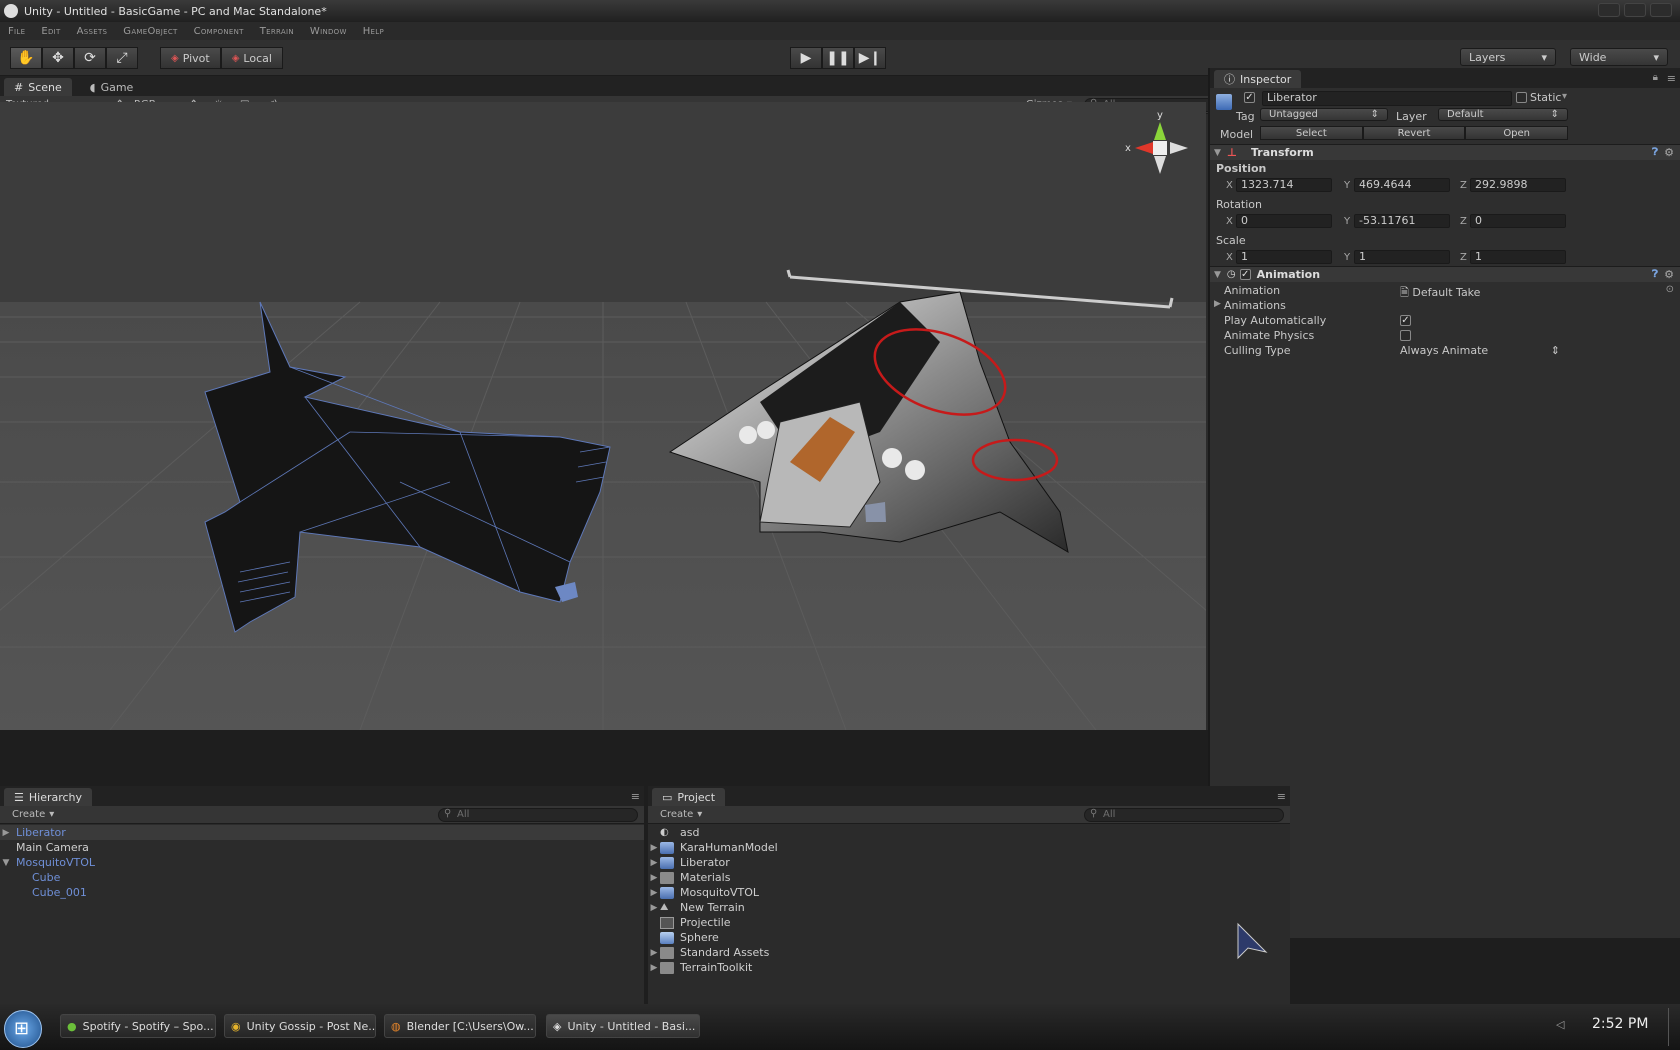 This screenshot has width=1680, height=1050. Describe the element at coordinates (681, 814) in the screenshot. I see `project-create-dropdown: Create ▾` at that location.